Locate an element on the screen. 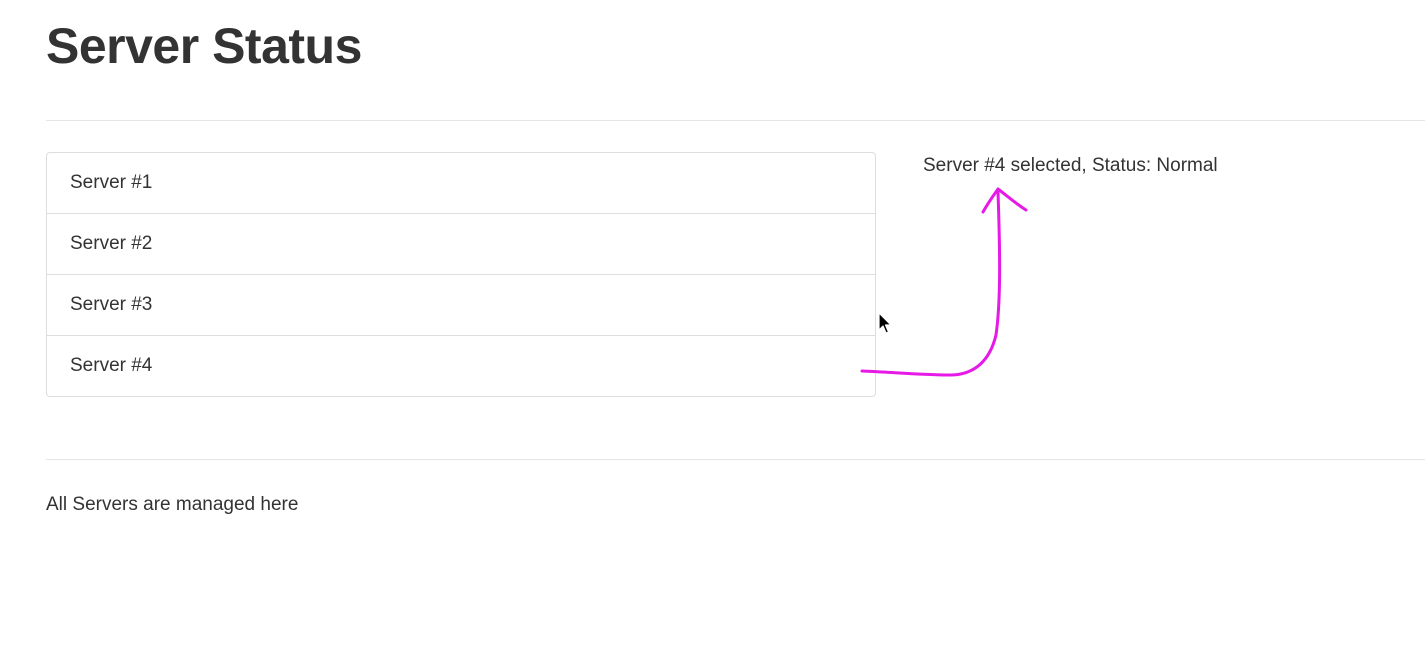  server-list-item-4: Server #4 is located at coordinates (461, 366).